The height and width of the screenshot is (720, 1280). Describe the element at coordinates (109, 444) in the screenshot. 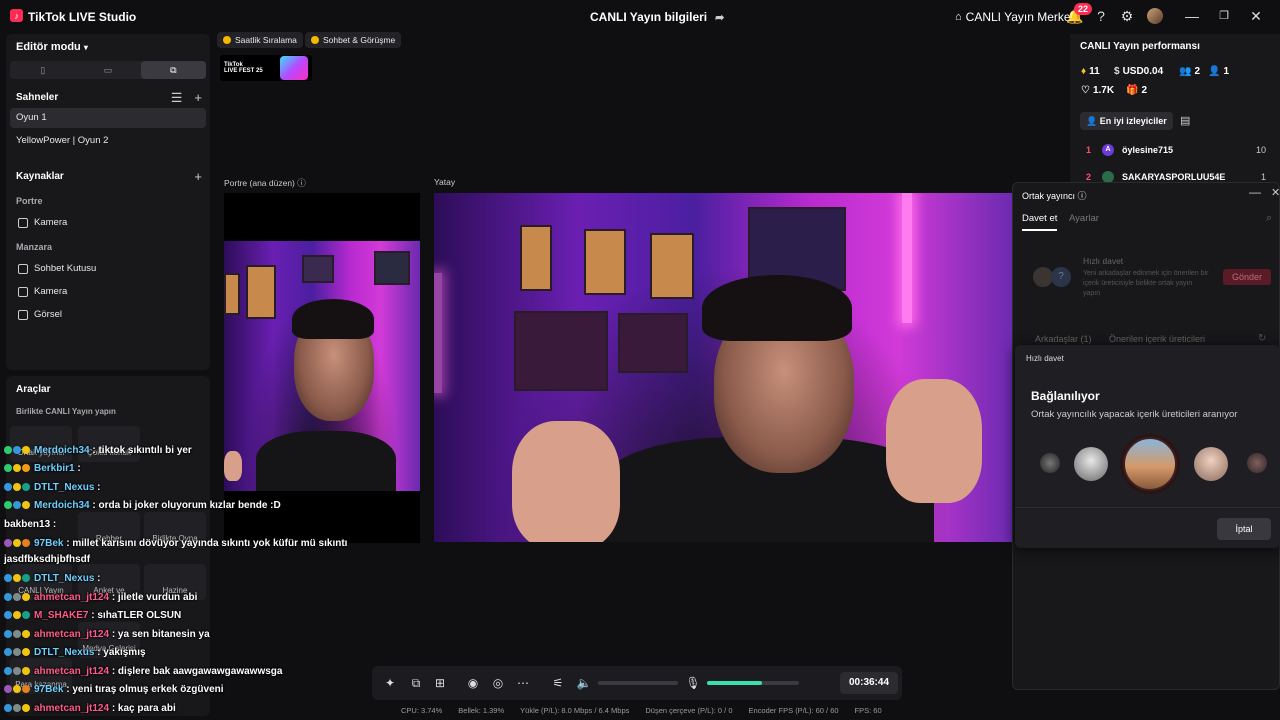

I see `multi-guest-tool-button: Çoklu konuk` at that location.